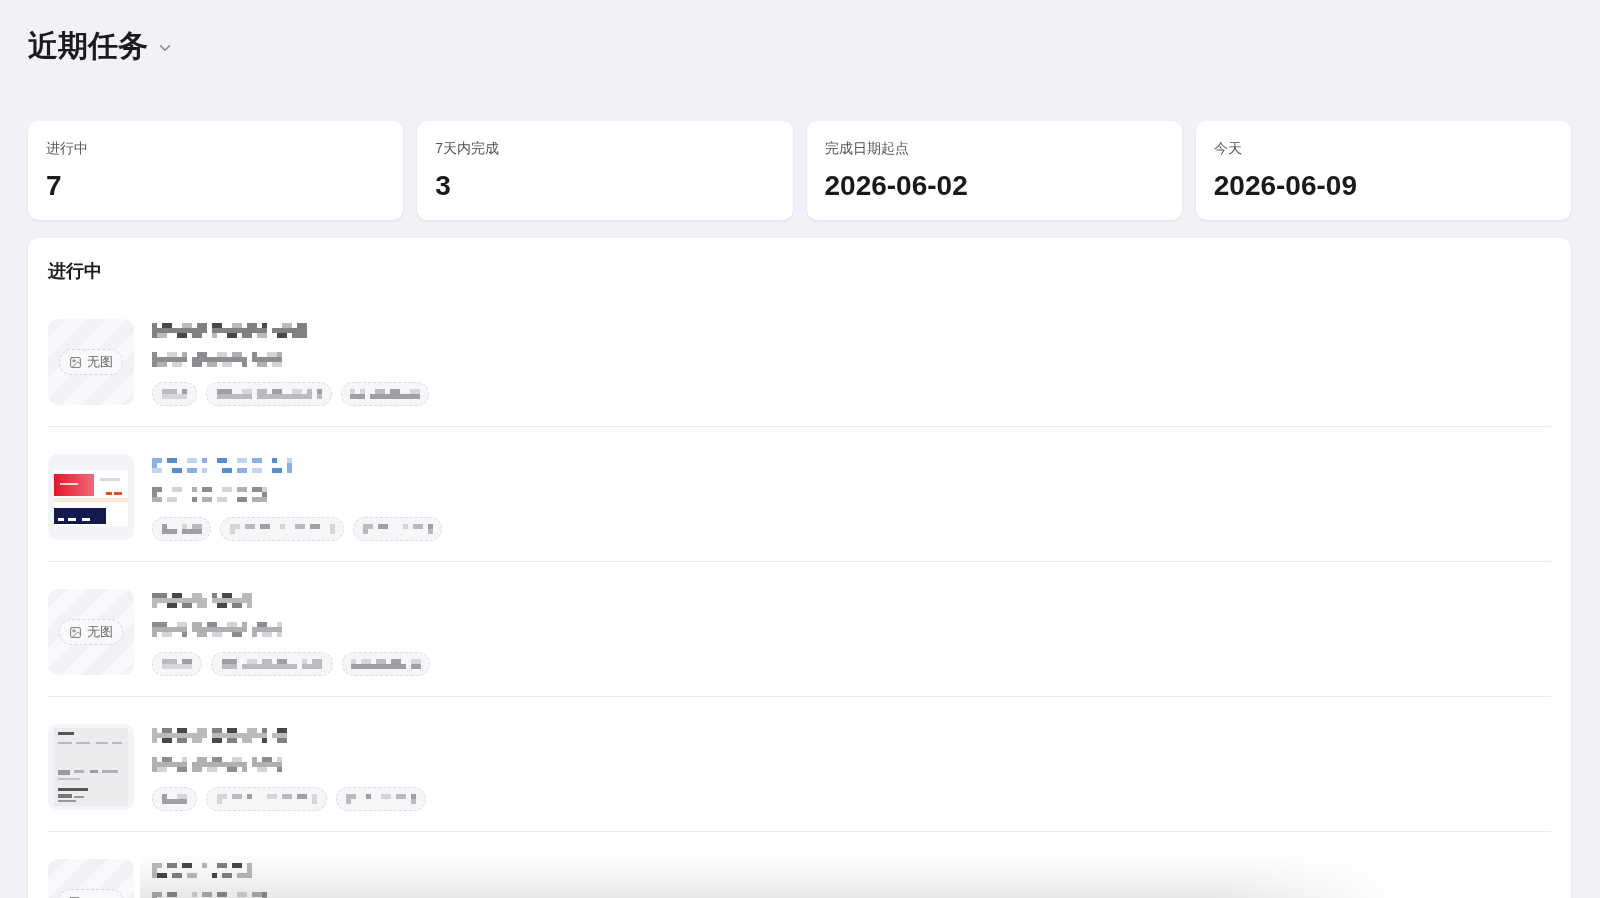 This screenshot has width=1600, height=898. I want to click on stat-value: 3, so click(443, 186).